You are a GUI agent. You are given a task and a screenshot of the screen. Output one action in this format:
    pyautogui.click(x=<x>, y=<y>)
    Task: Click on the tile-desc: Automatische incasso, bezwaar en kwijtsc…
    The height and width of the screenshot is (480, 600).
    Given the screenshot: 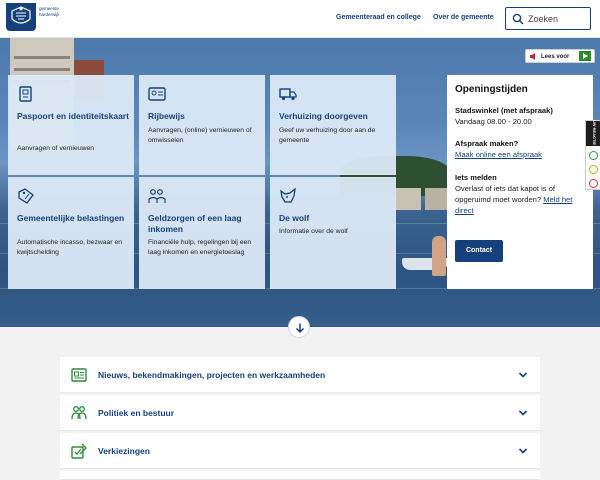 What is the action you would take?
    pyautogui.click(x=70, y=247)
    